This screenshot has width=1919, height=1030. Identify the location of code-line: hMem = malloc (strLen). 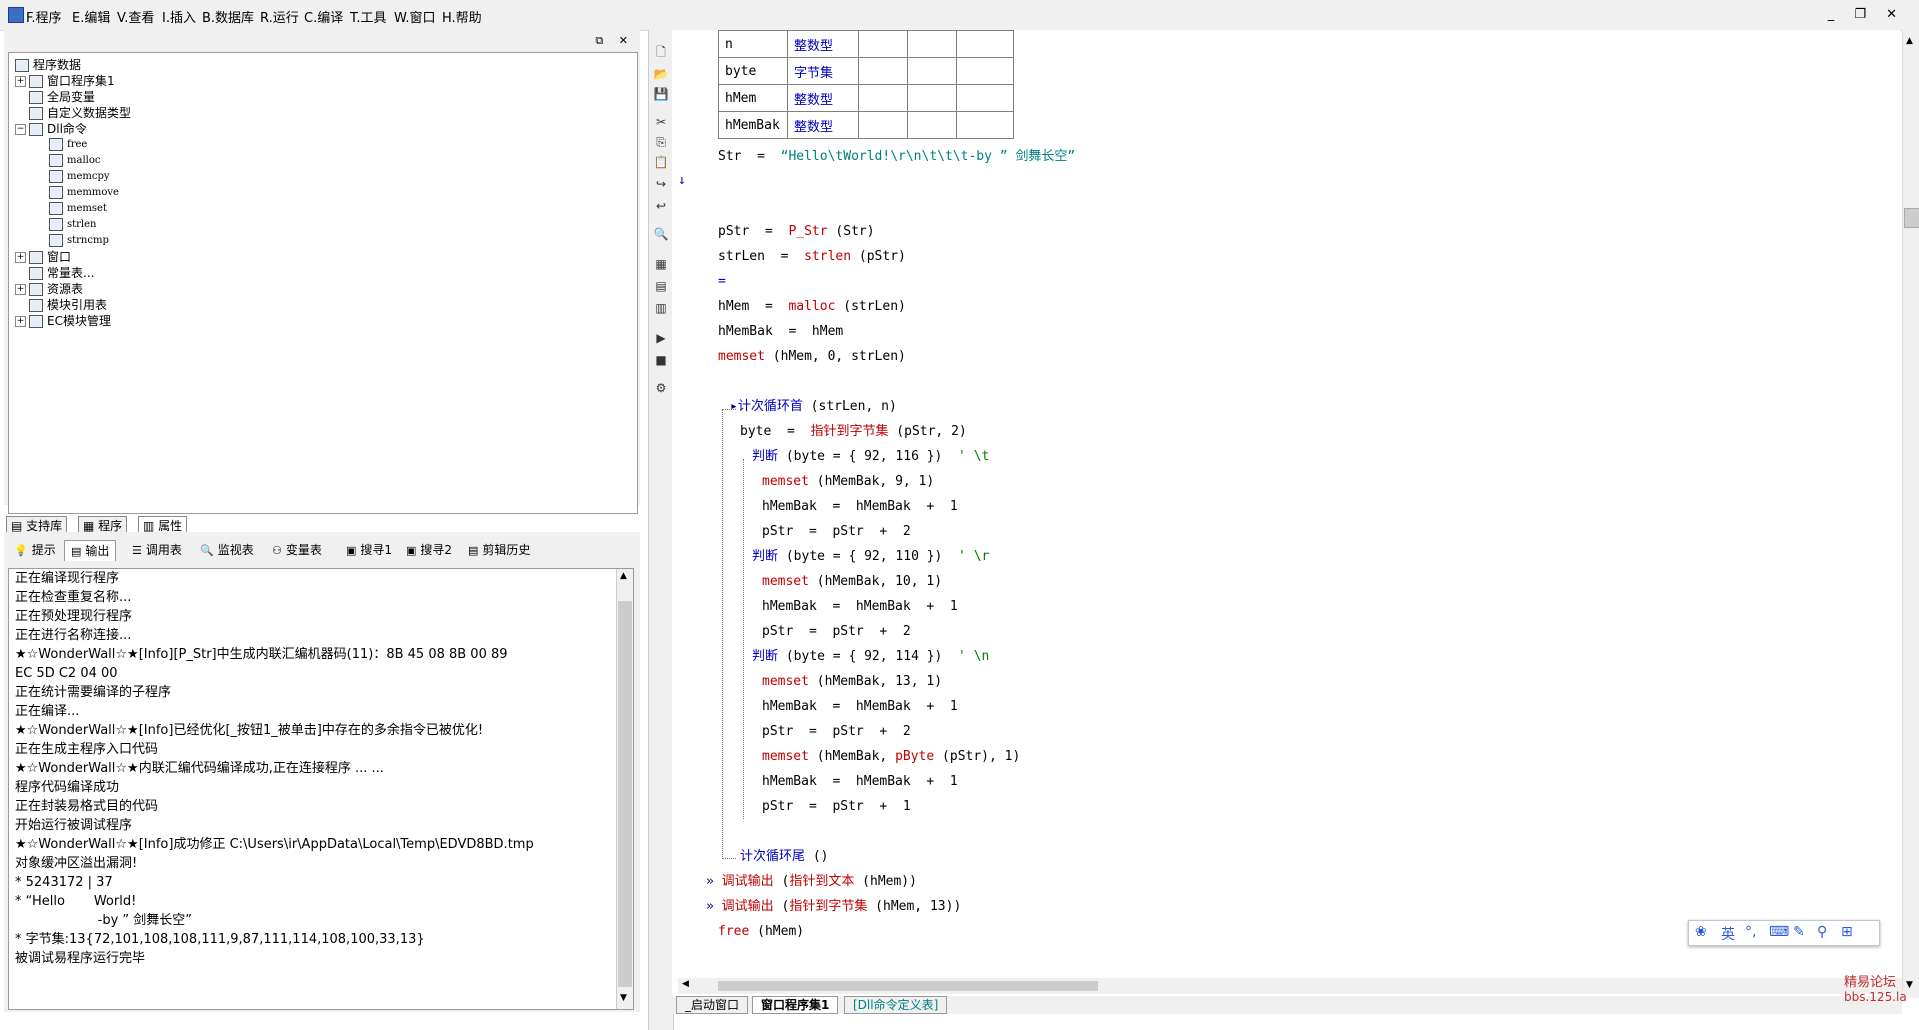
(812, 307).